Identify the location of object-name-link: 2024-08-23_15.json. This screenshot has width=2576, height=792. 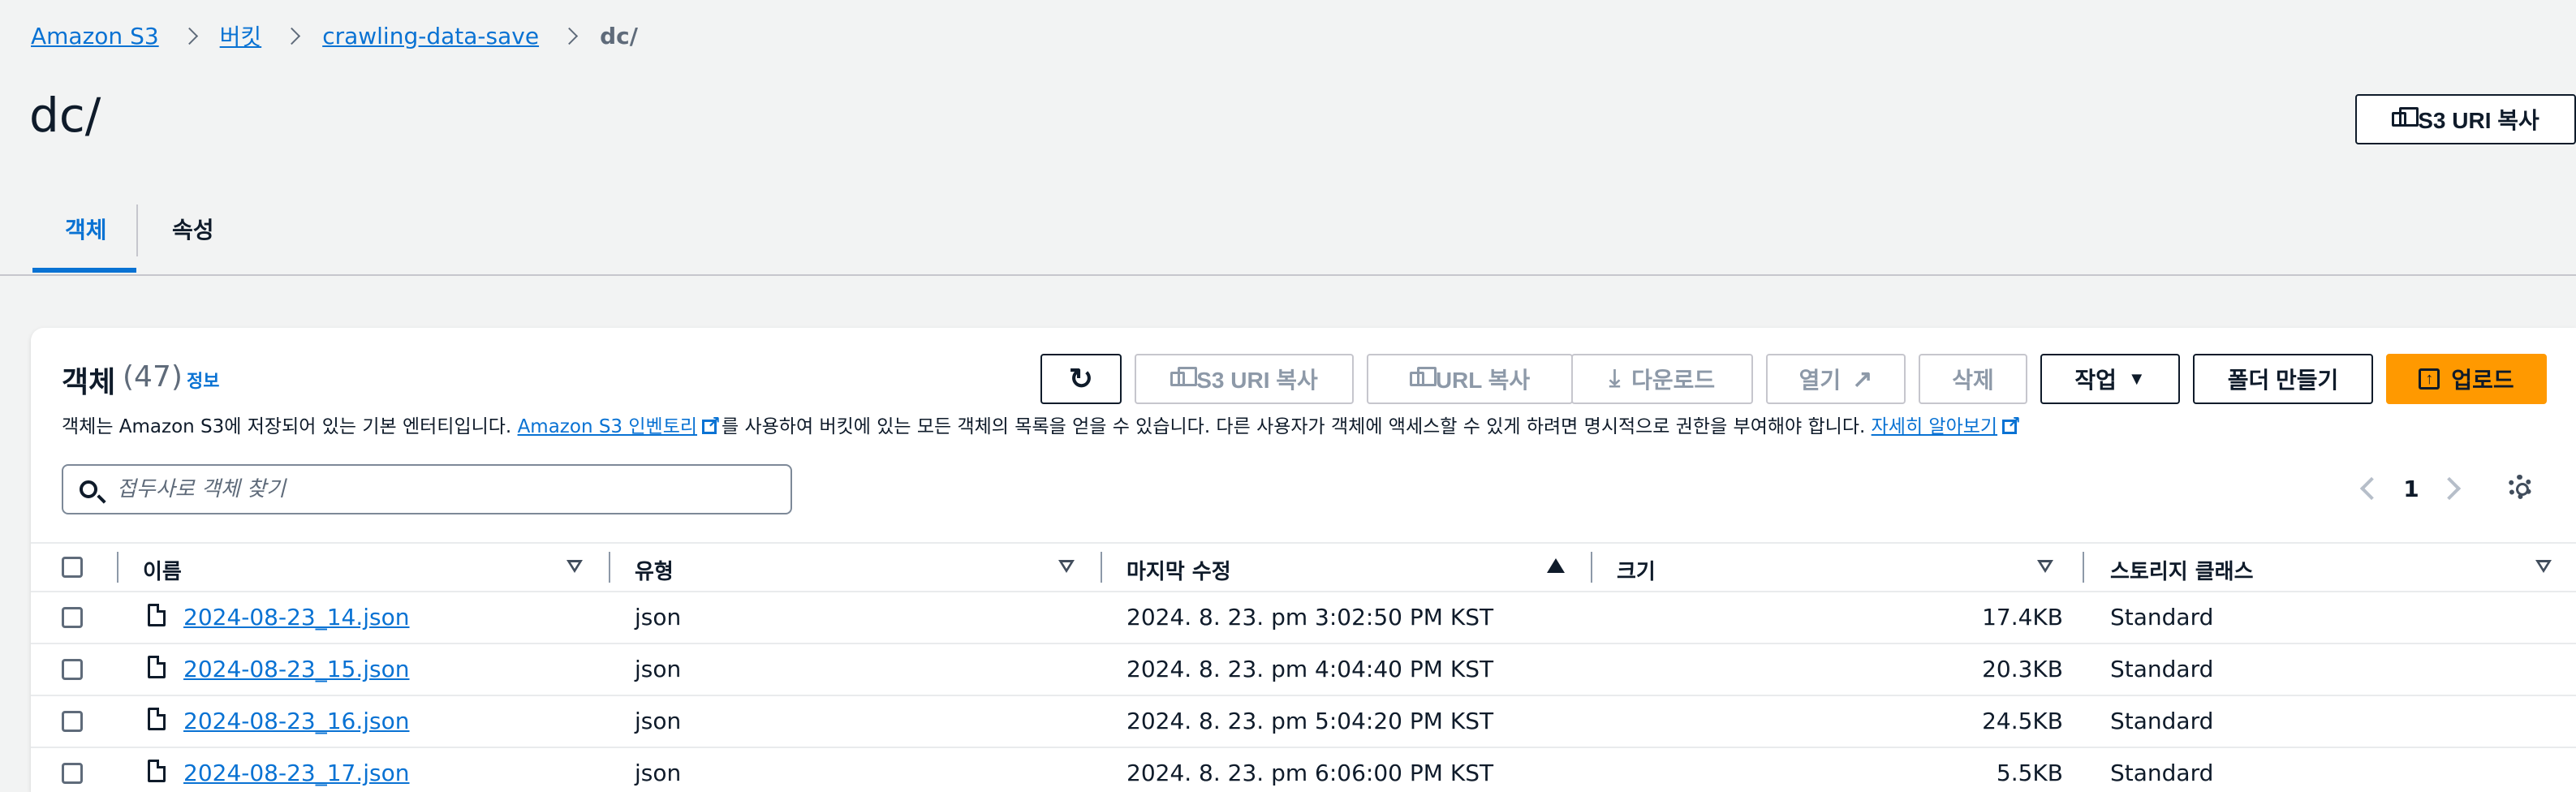
(297, 669).